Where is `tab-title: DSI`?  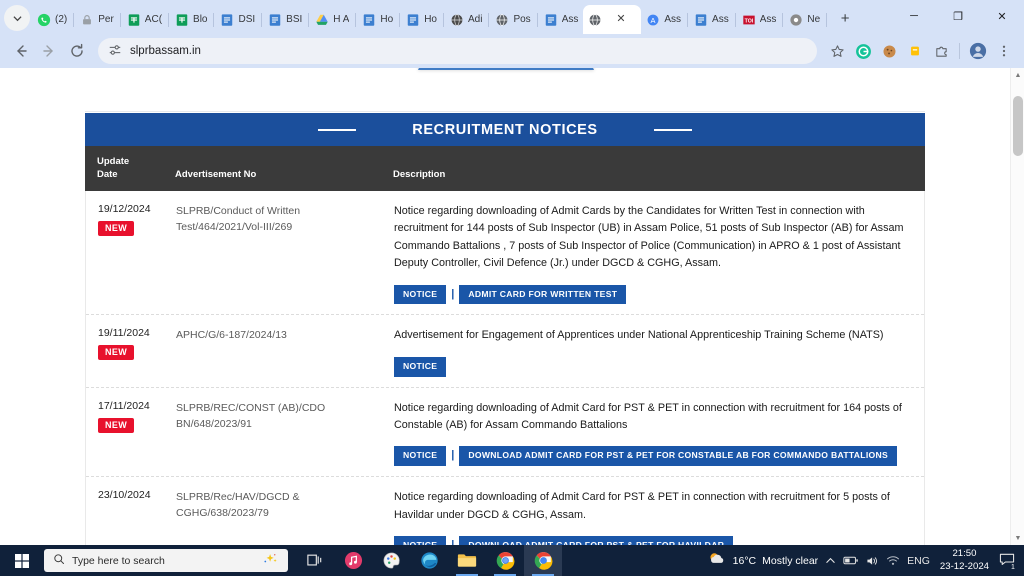
tab-title: DSI is located at coordinates (247, 19).